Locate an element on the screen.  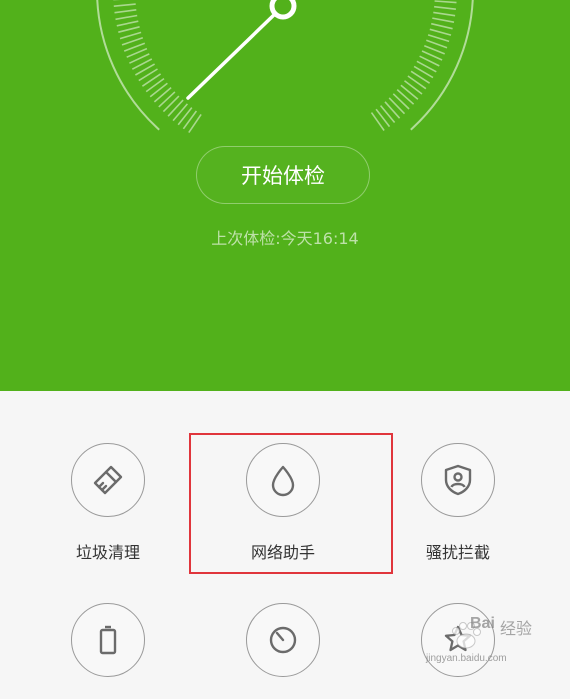
tool-harassment-block: 骚扰拦截 is located at coordinates (458, 503).